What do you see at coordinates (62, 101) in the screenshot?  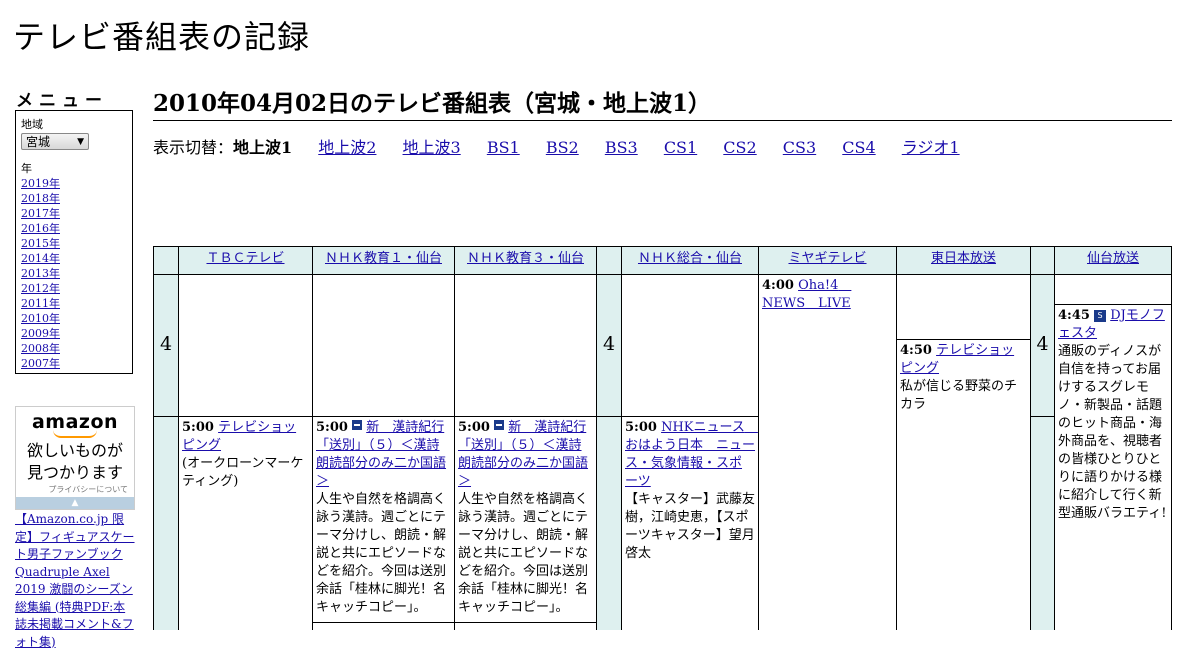 I see `menu-heading: メニュー` at bounding box center [62, 101].